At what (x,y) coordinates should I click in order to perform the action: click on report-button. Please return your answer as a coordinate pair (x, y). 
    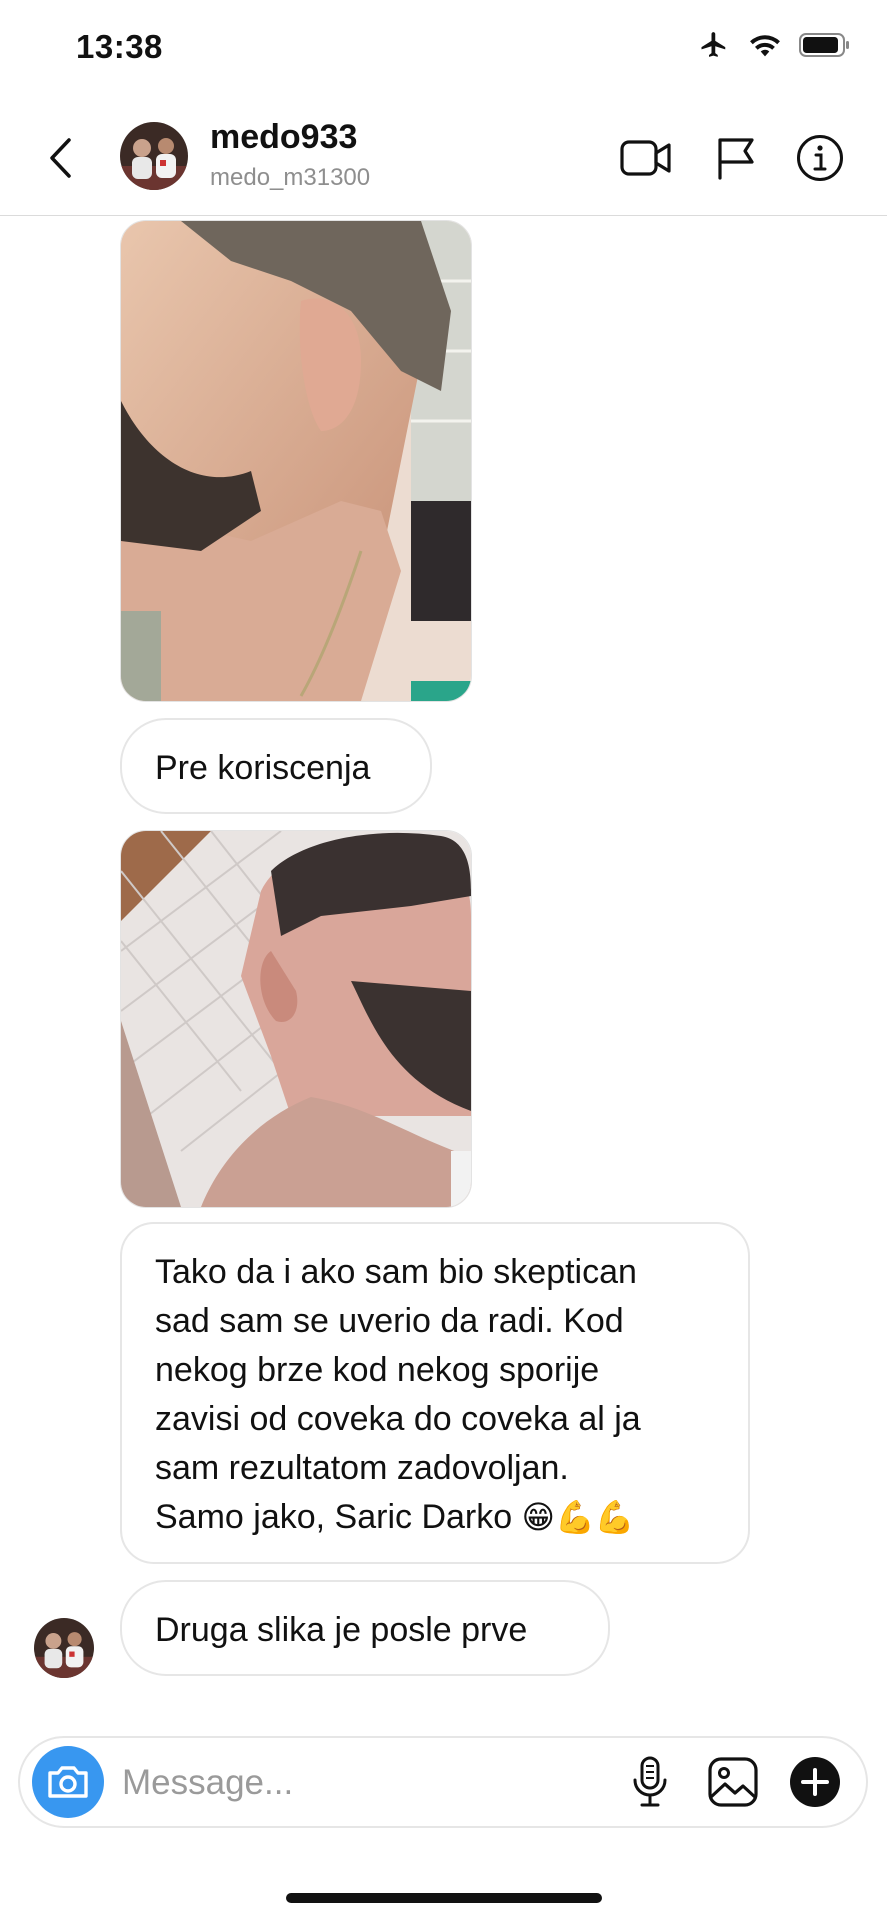
    Looking at the image, I should click on (736, 158).